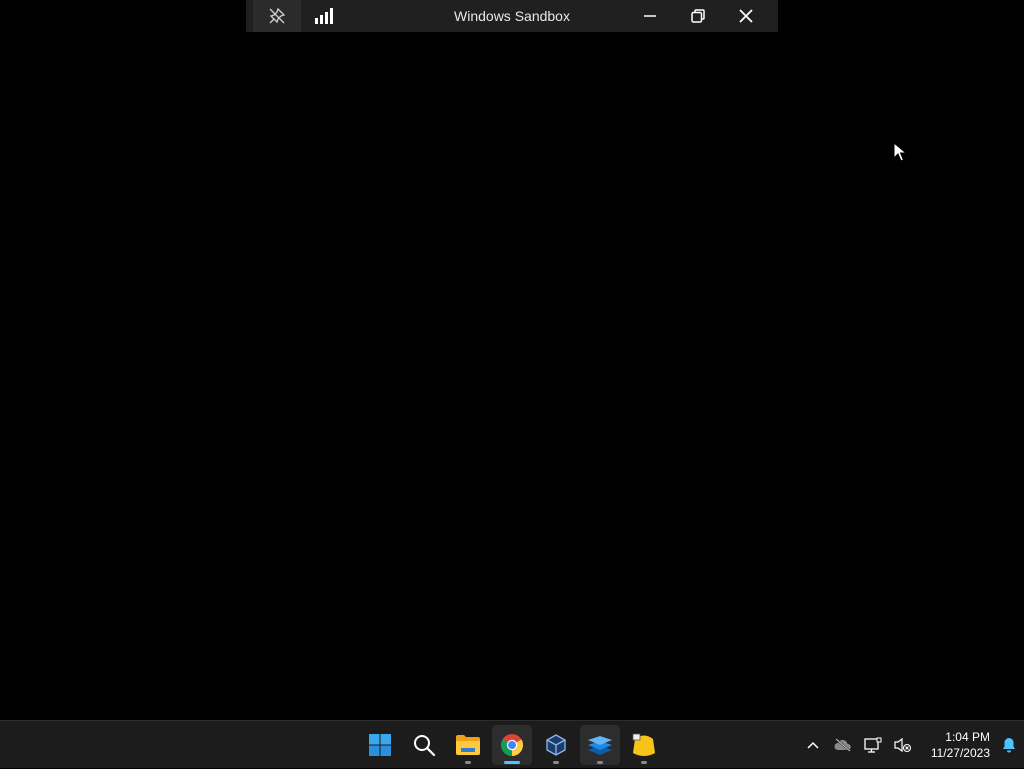  I want to click on search-button, so click(424, 745).